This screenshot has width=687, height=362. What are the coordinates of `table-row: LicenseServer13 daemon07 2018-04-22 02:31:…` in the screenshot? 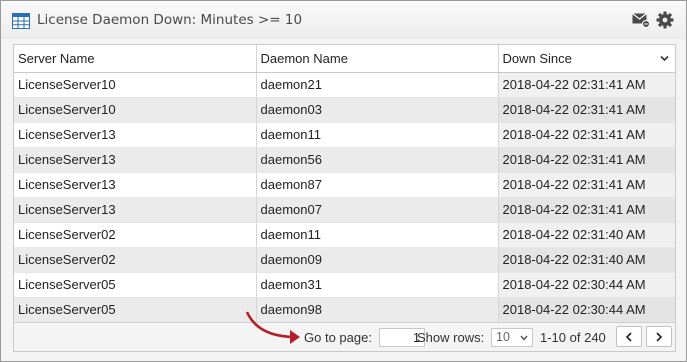 It's located at (344, 210).